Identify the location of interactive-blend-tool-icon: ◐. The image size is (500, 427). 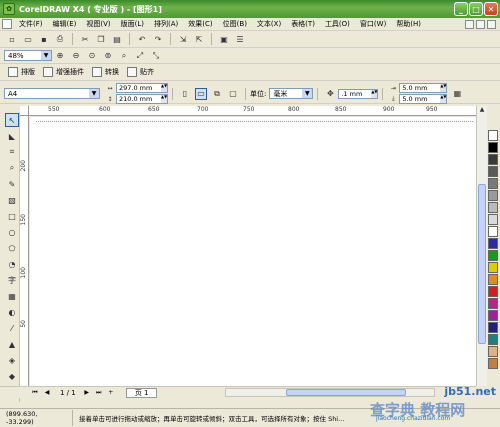
(12, 312).